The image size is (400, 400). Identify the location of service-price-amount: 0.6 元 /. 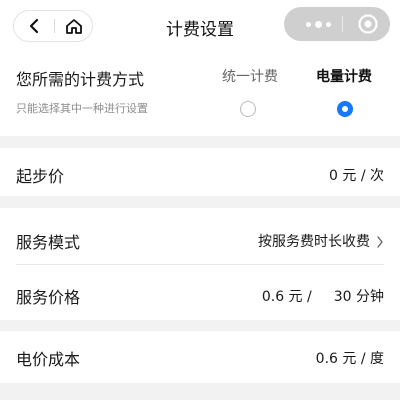
(286, 297).